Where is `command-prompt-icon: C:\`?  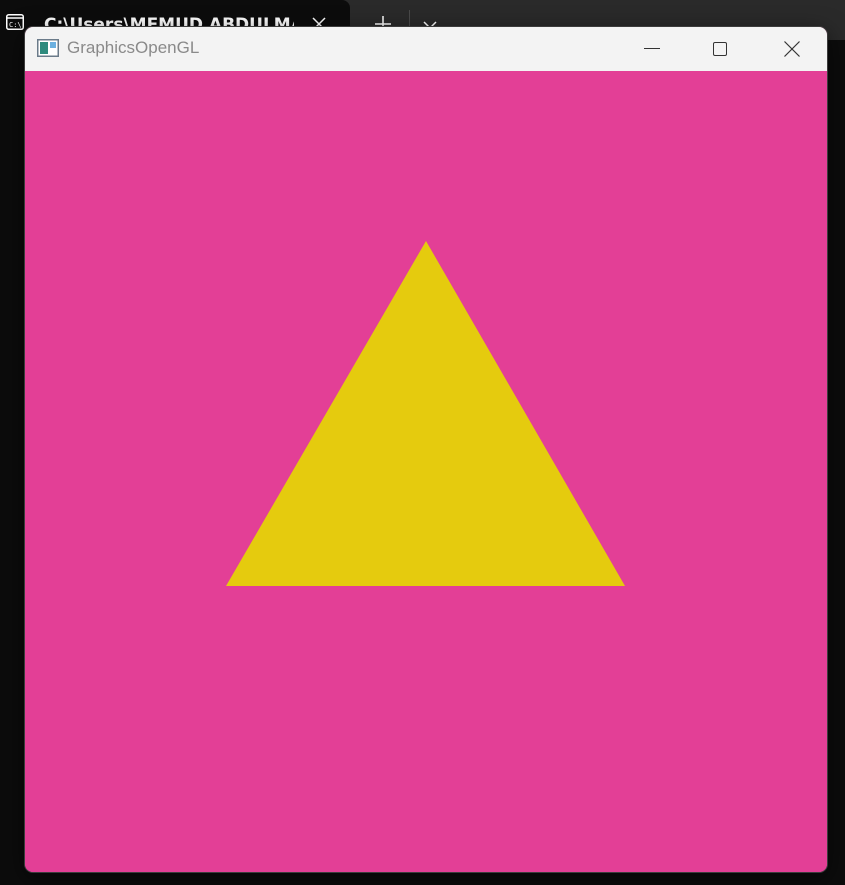 command-prompt-icon: C:\ is located at coordinates (15, 22).